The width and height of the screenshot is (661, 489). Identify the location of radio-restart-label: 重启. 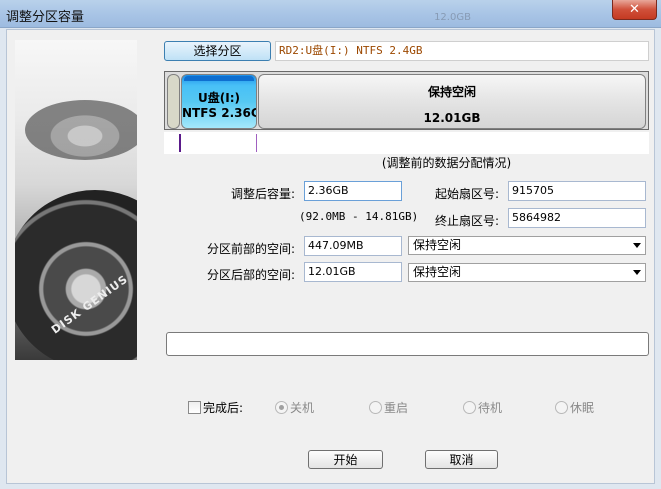
(396, 408).